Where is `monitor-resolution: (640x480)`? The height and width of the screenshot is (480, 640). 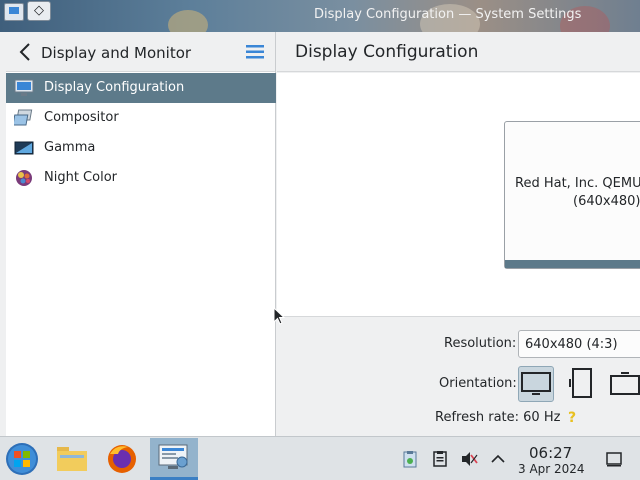
monitor-resolution: (640x480) is located at coordinates (606, 201).